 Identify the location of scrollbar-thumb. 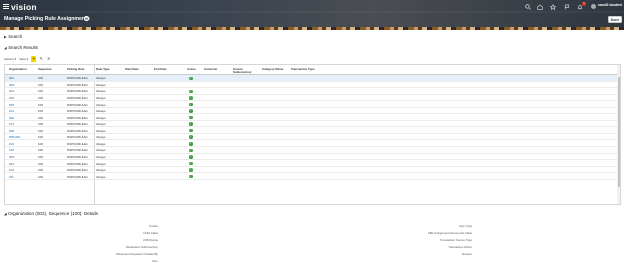
(618, 132).